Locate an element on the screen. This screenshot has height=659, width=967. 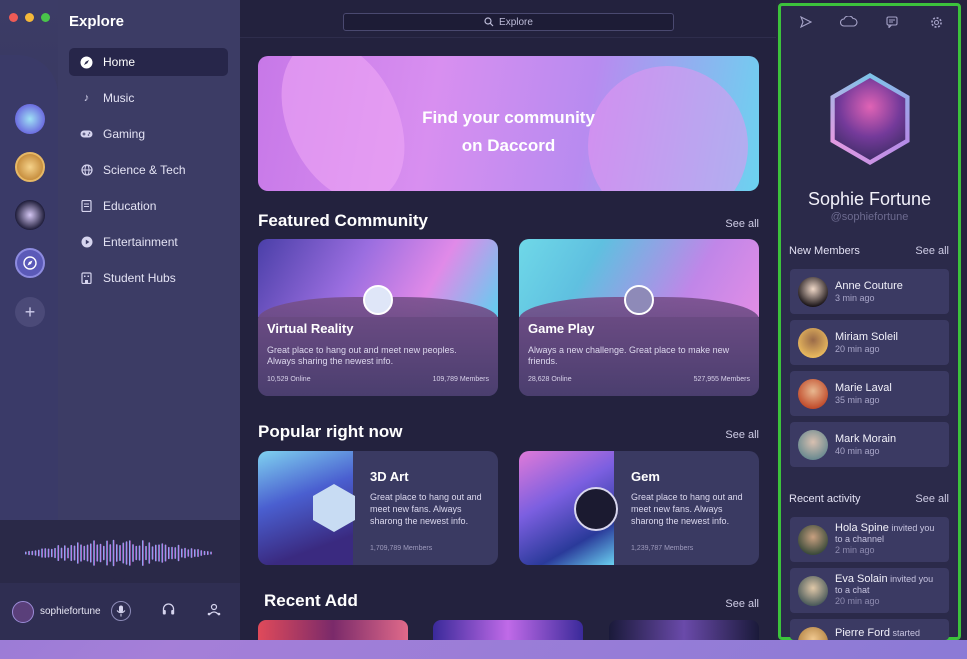
member-item: Miriam Soleil 20 min ago is located at coordinates (869, 342).